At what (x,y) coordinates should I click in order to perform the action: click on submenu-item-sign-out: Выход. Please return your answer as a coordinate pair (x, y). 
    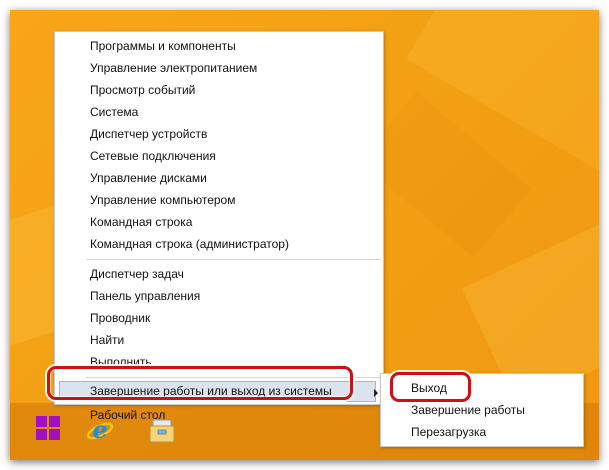
    Looking at the image, I should click on (488, 388).